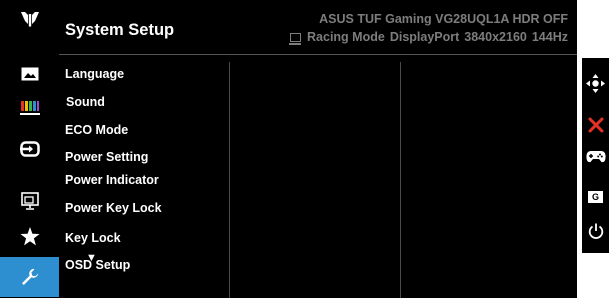 This screenshot has height=298, width=609. I want to click on tuf-logo-icon, so click(29, 19).